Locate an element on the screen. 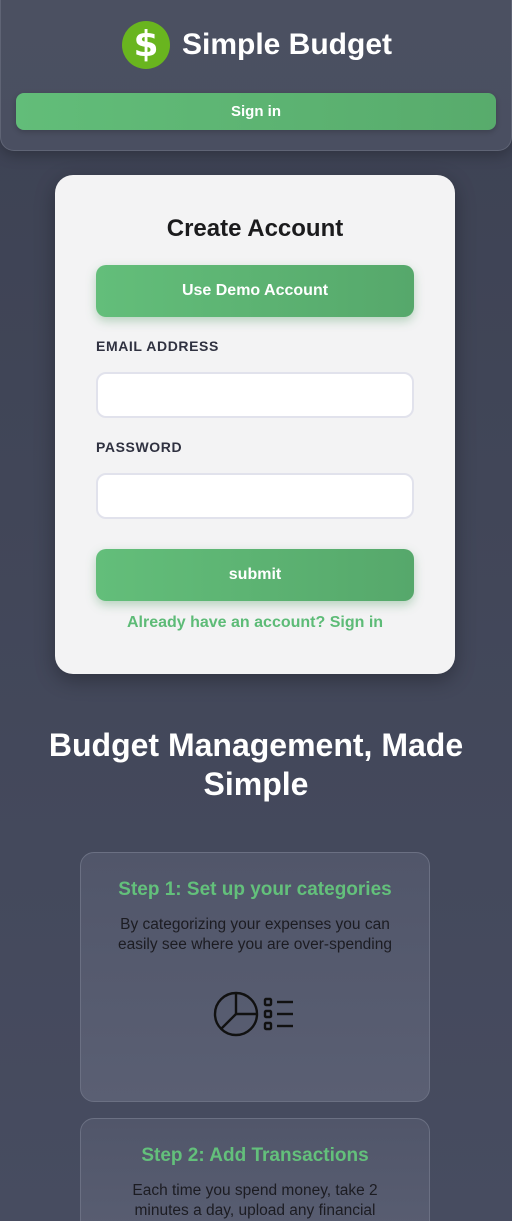 The width and height of the screenshot is (512, 1221). step-title: Step 2: Add Transactions is located at coordinates (255, 1155).